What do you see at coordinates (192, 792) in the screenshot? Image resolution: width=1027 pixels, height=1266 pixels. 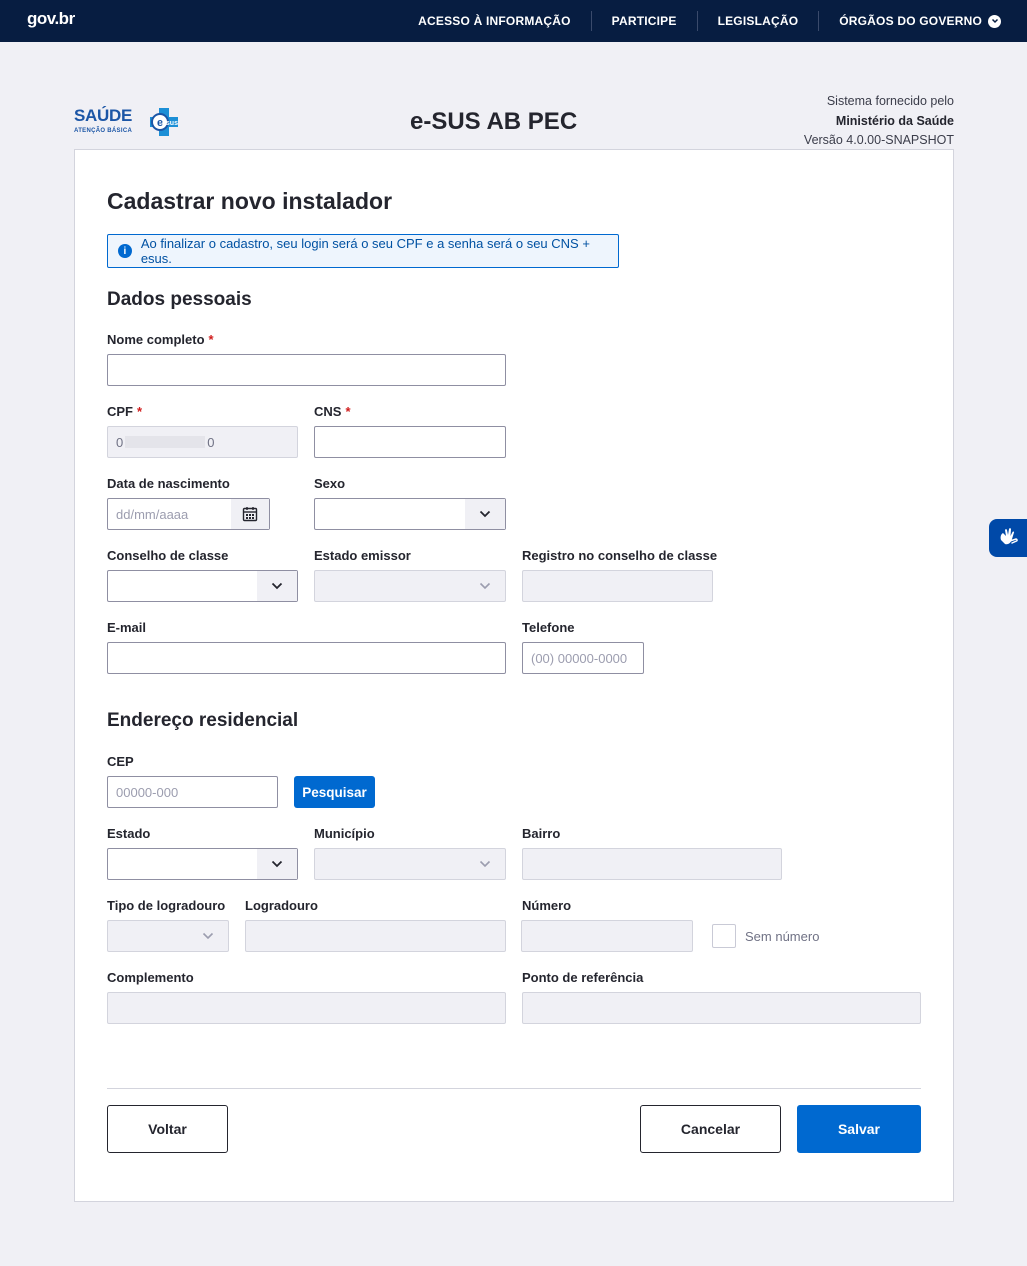 I see `cep-input: 00000-000` at bounding box center [192, 792].